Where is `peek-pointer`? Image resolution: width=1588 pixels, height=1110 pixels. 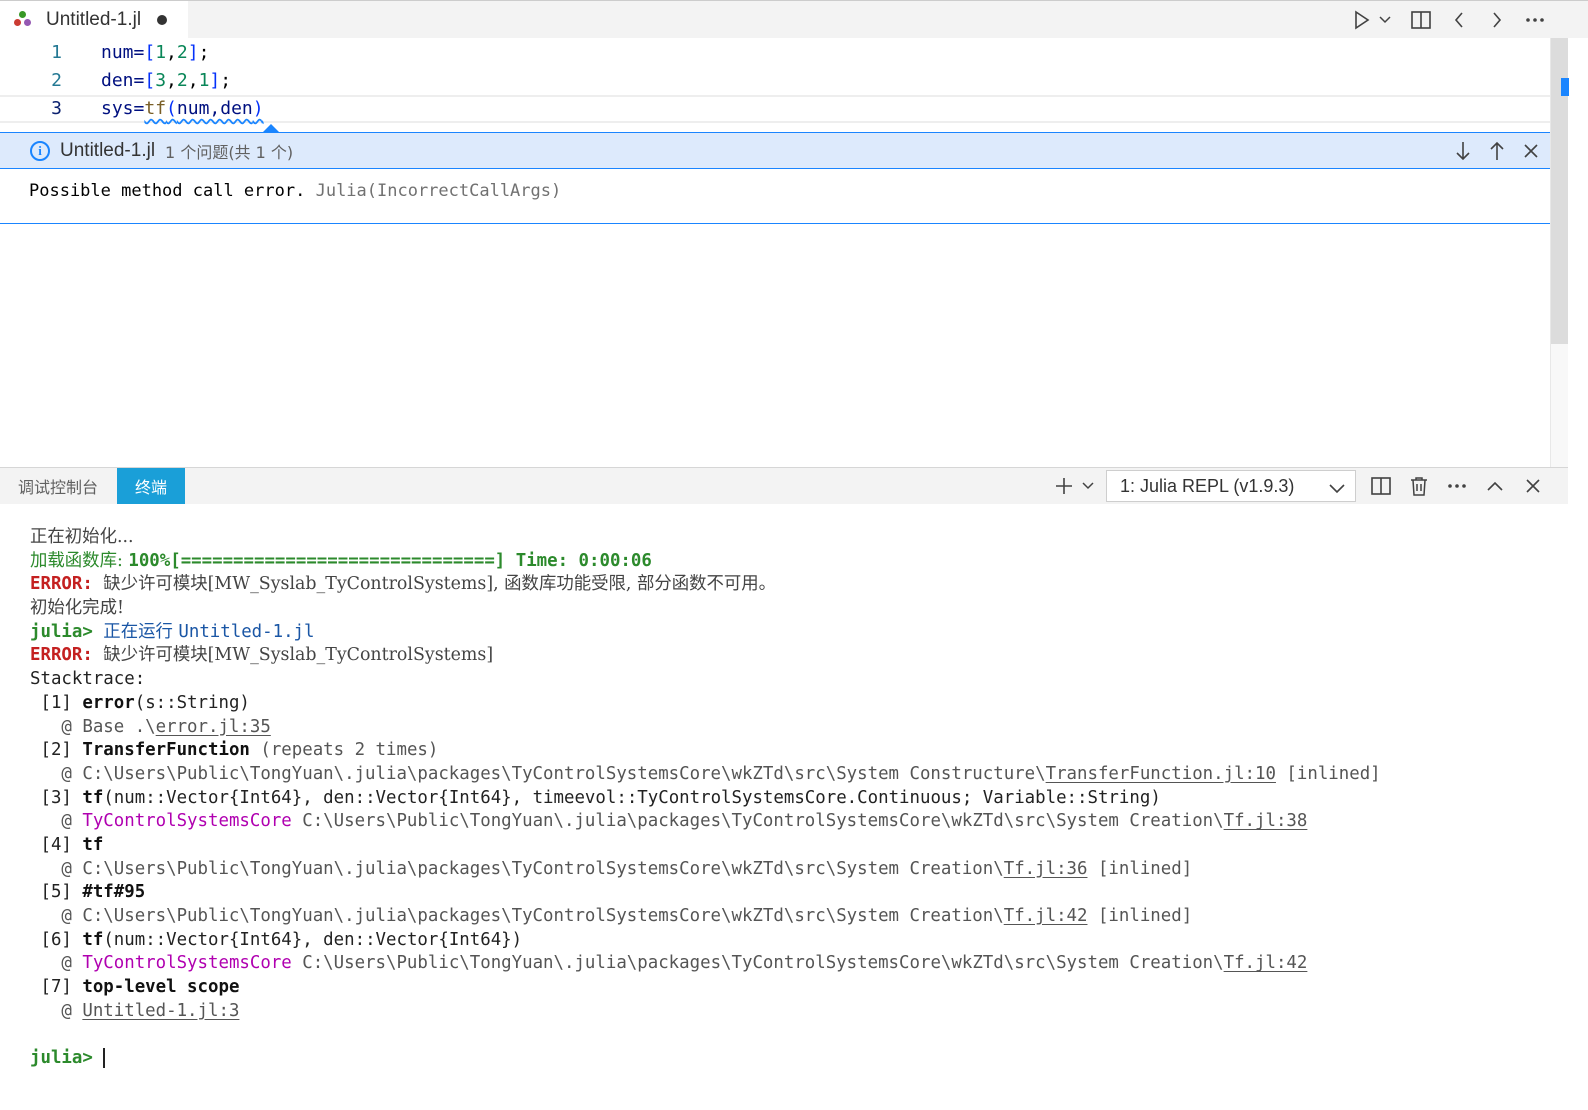
peek-pointer is located at coordinates (271, 128).